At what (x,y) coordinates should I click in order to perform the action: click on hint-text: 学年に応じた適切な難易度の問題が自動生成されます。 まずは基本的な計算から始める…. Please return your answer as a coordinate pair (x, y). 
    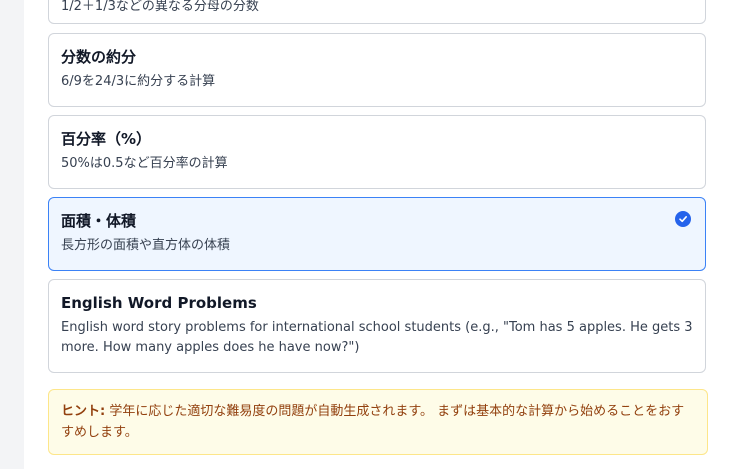
    Looking at the image, I should click on (373, 422).